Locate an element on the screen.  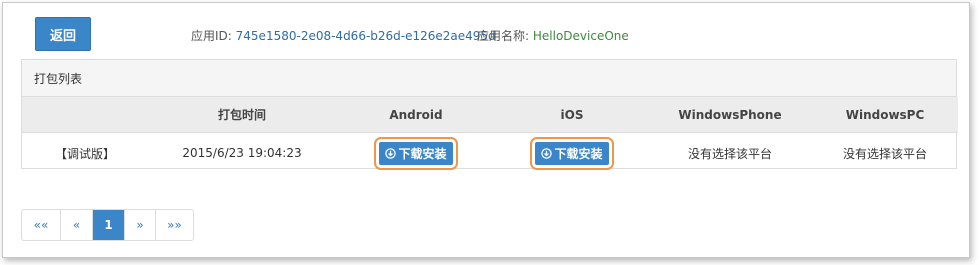
android-download-highlight: 下载安装 is located at coordinates (416, 153).